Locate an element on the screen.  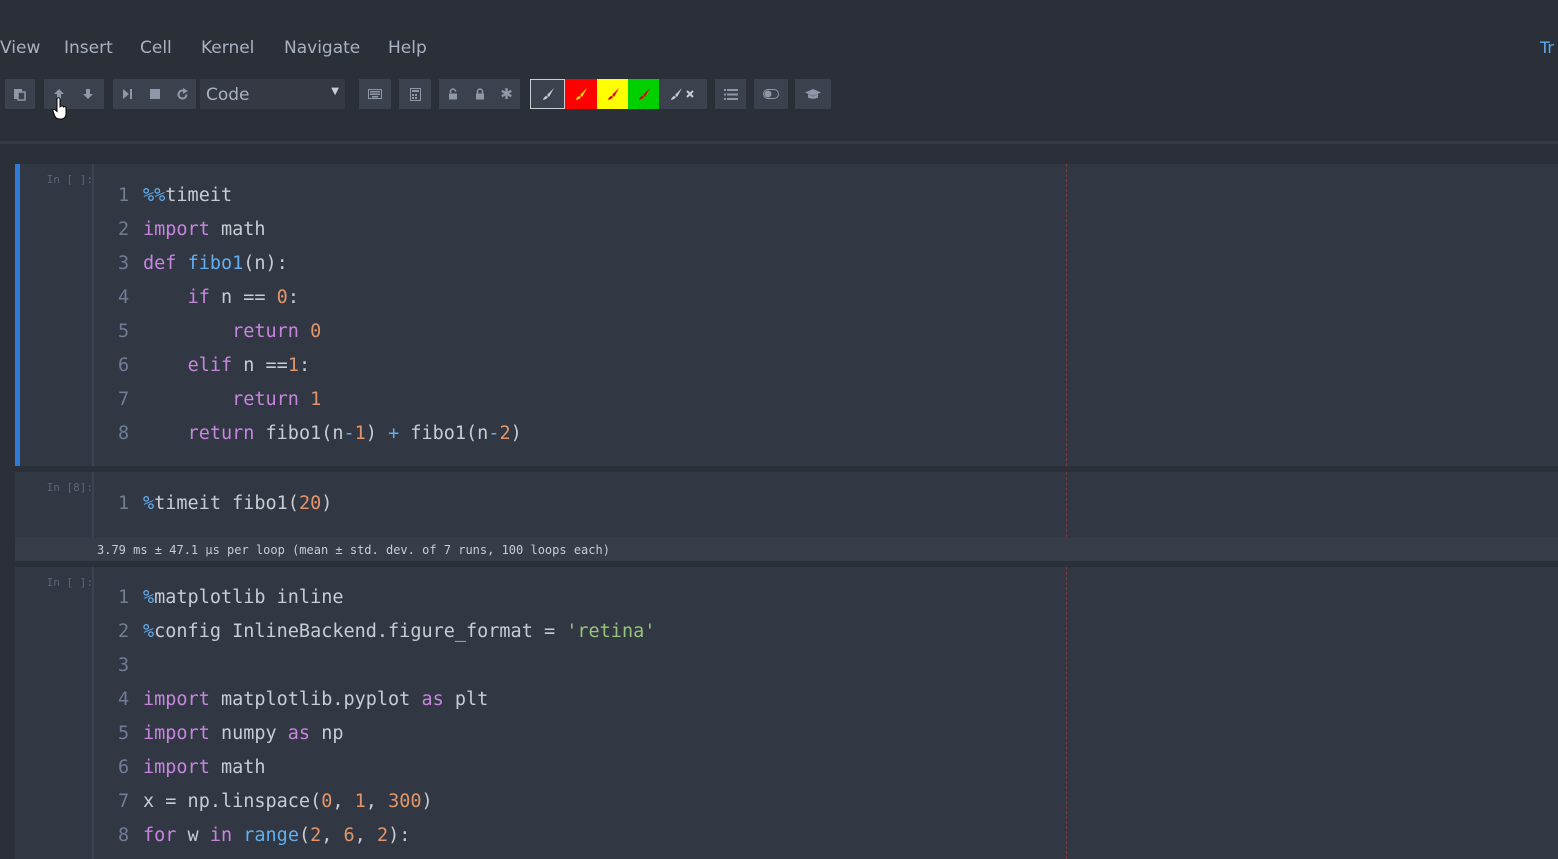
code-line: 7 x = np.linspace(0, 1, 300) is located at coordinates (386, 802).